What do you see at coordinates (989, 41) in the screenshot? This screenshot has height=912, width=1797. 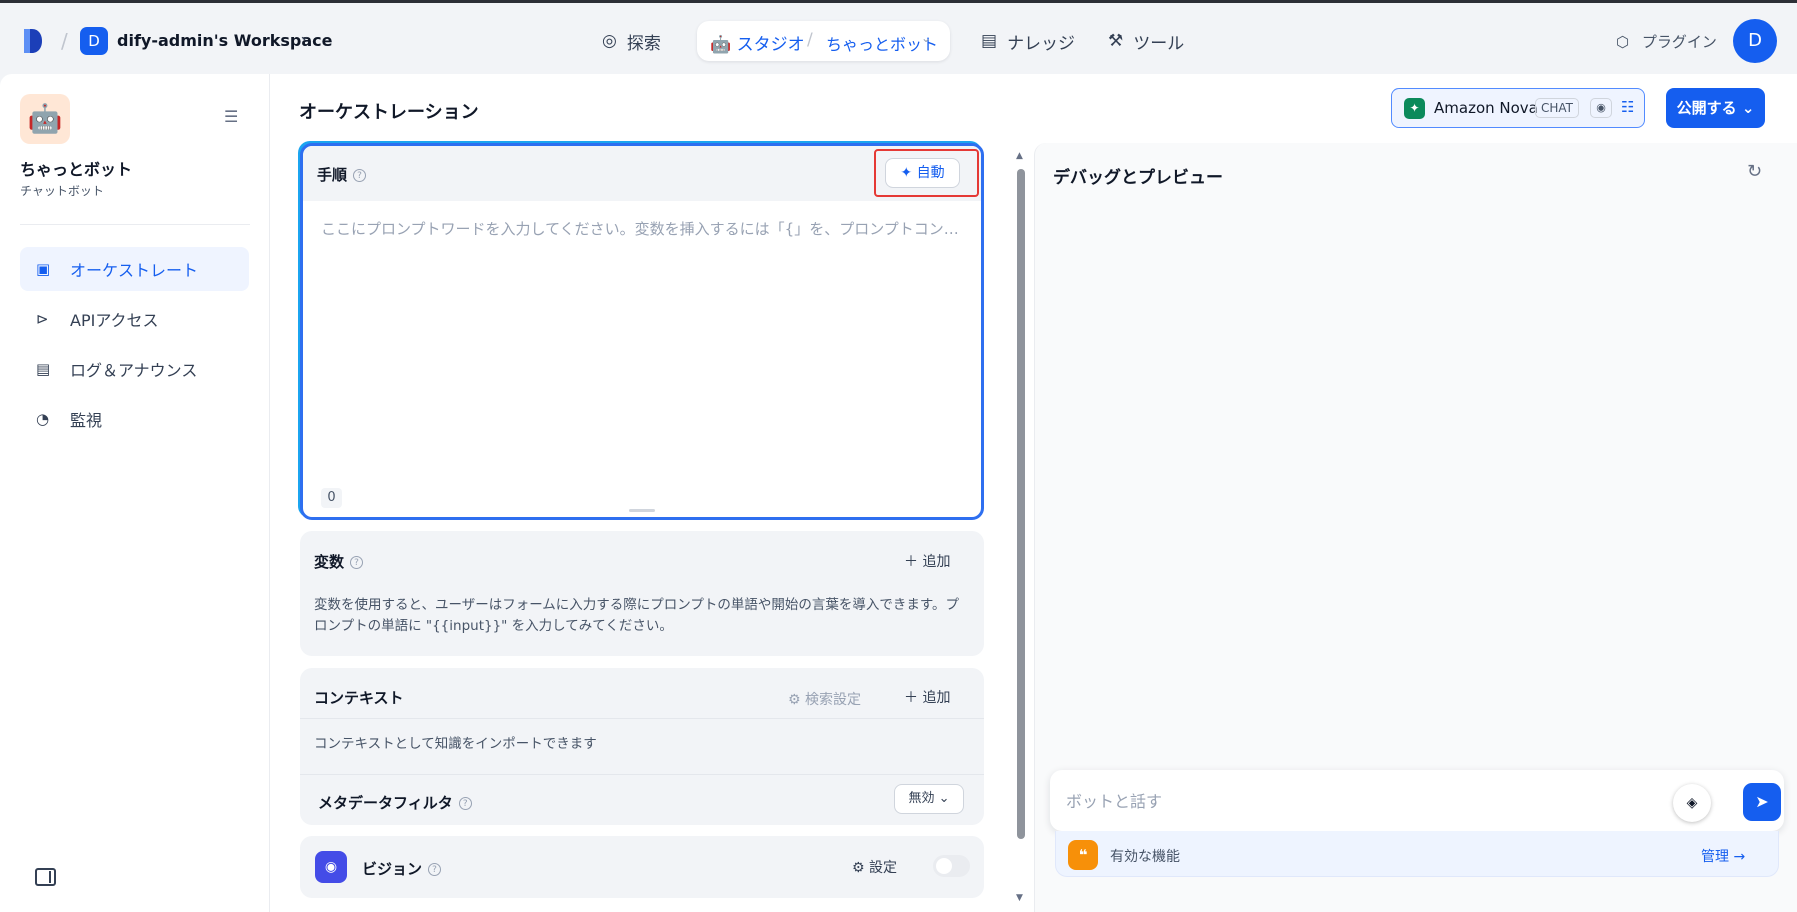 I see `book-icon: ▤` at bounding box center [989, 41].